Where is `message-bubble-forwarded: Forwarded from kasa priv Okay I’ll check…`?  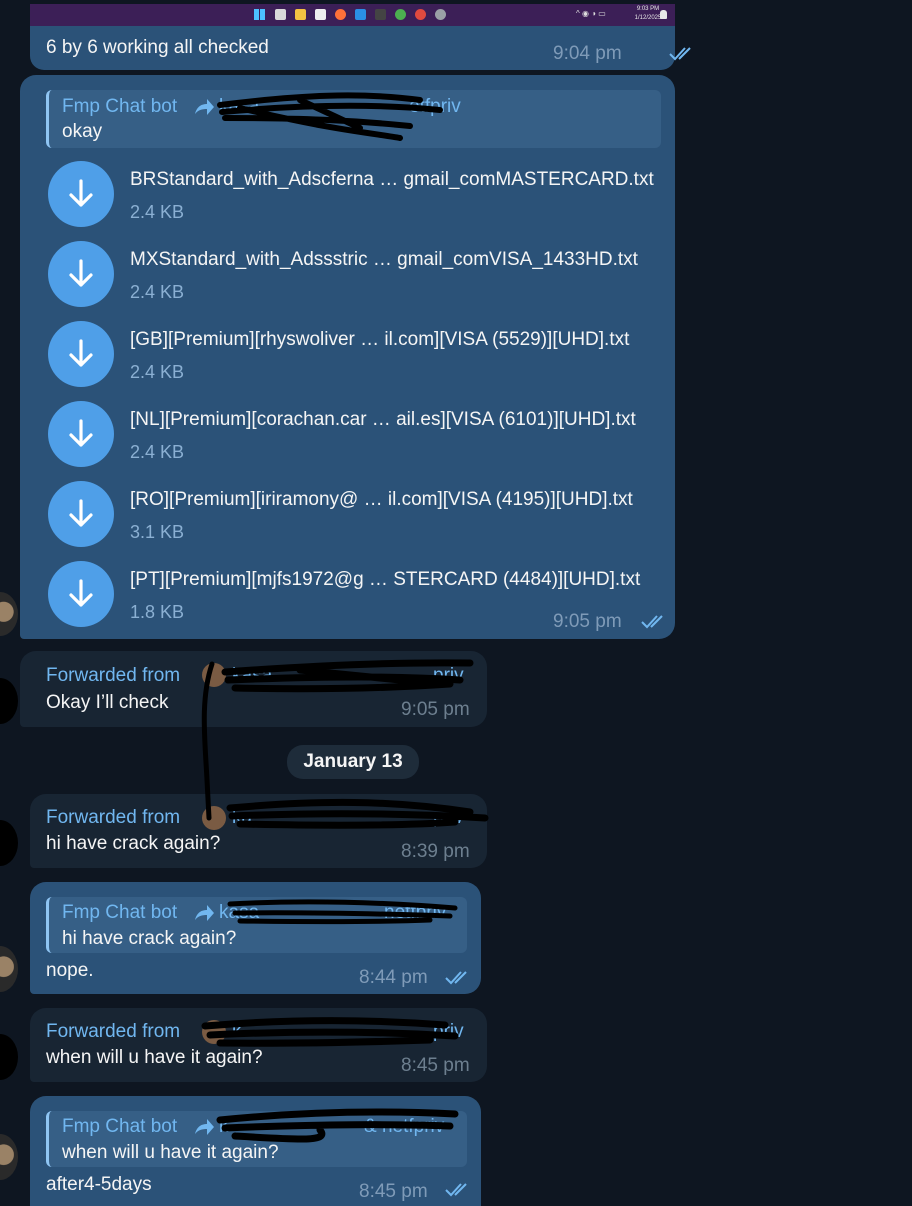
message-bubble-forwarded: Forwarded from kasa priv Okay I’ll check… is located at coordinates (253, 689).